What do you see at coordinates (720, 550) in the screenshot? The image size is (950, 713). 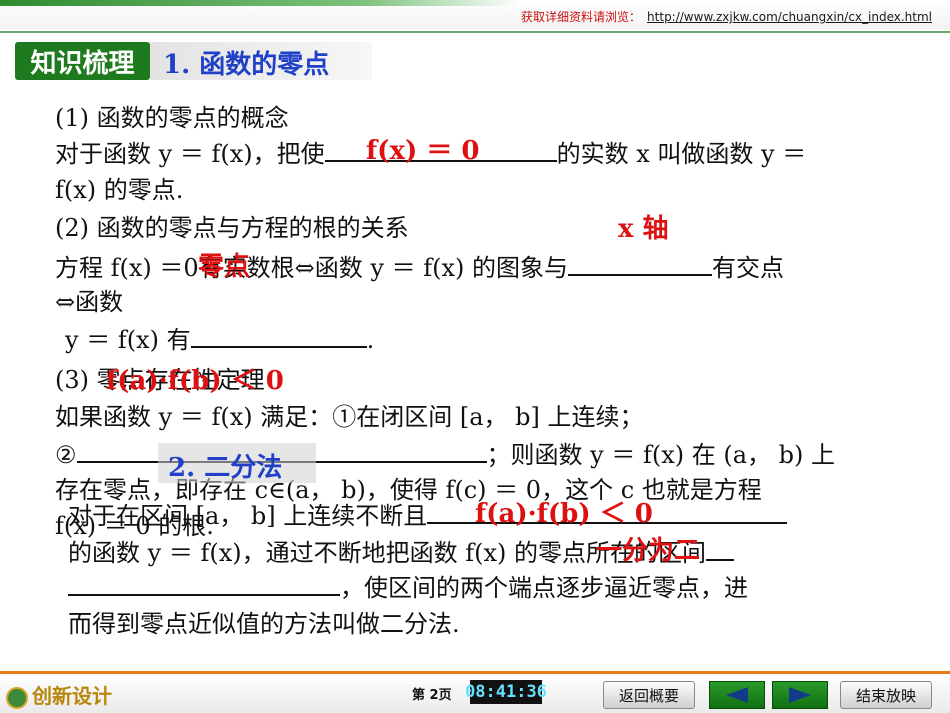 I see `blank-6a` at bounding box center [720, 550].